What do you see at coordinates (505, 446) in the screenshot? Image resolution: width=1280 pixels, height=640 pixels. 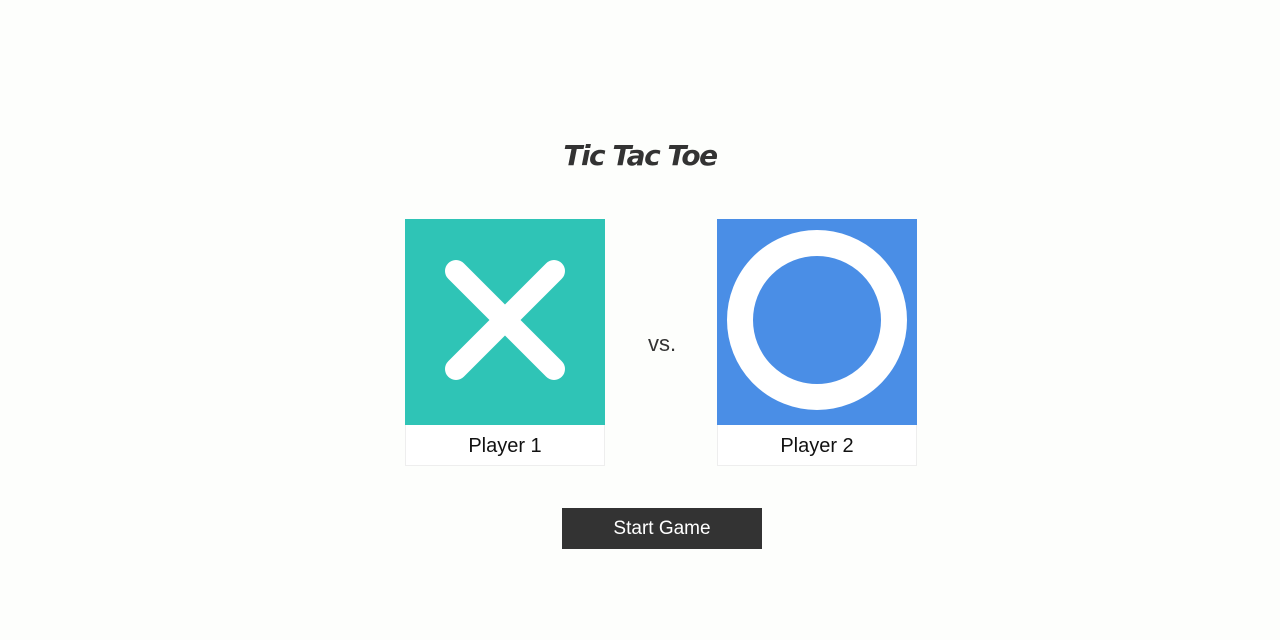 I see `player-1-label: Player 1` at bounding box center [505, 446].